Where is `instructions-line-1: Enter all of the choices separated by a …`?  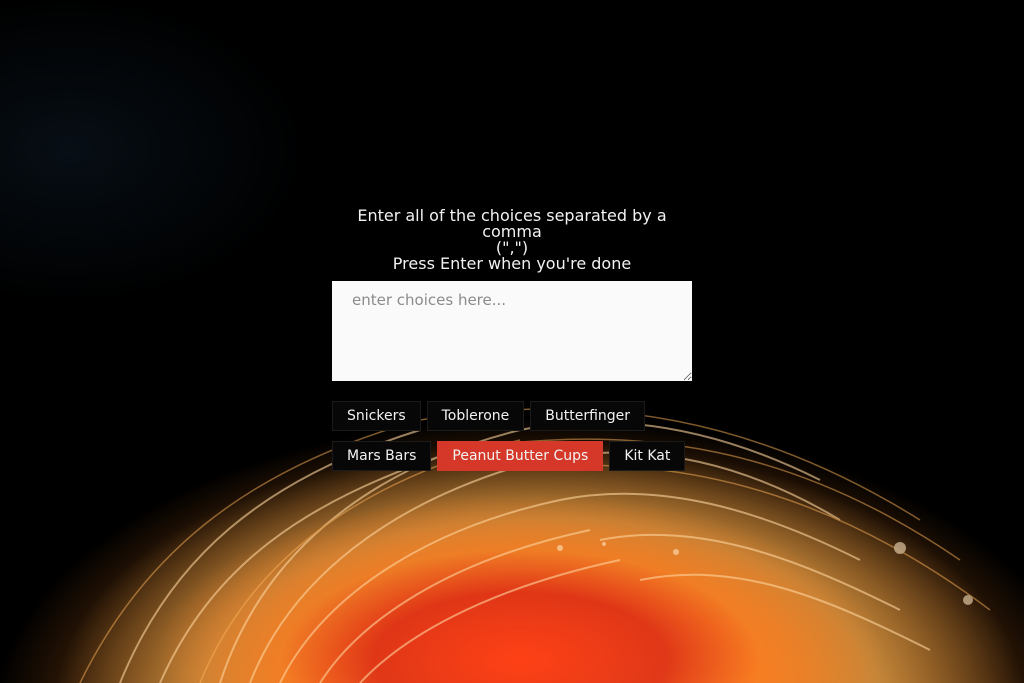
instructions-line-1: Enter all of the choices separated by a … is located at coordinates (514, 223).